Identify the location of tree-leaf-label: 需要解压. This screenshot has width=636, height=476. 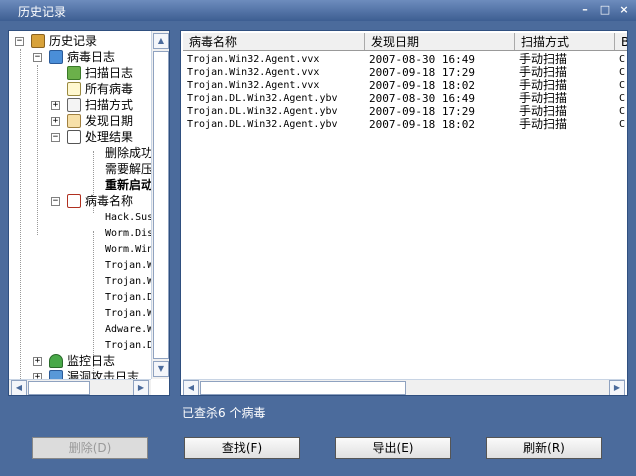
(128, 169).